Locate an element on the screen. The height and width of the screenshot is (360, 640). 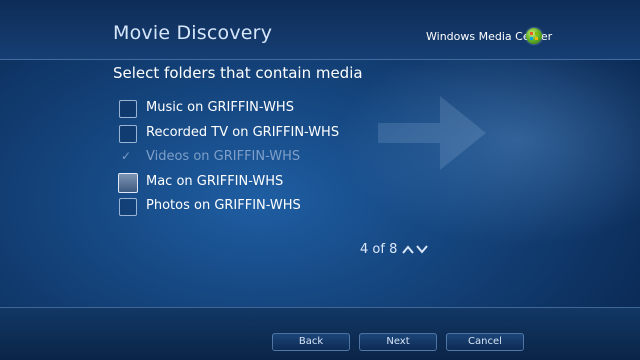
folder-label: Photos on GRIFFIN-WHS is located at coordinates (223, 205).